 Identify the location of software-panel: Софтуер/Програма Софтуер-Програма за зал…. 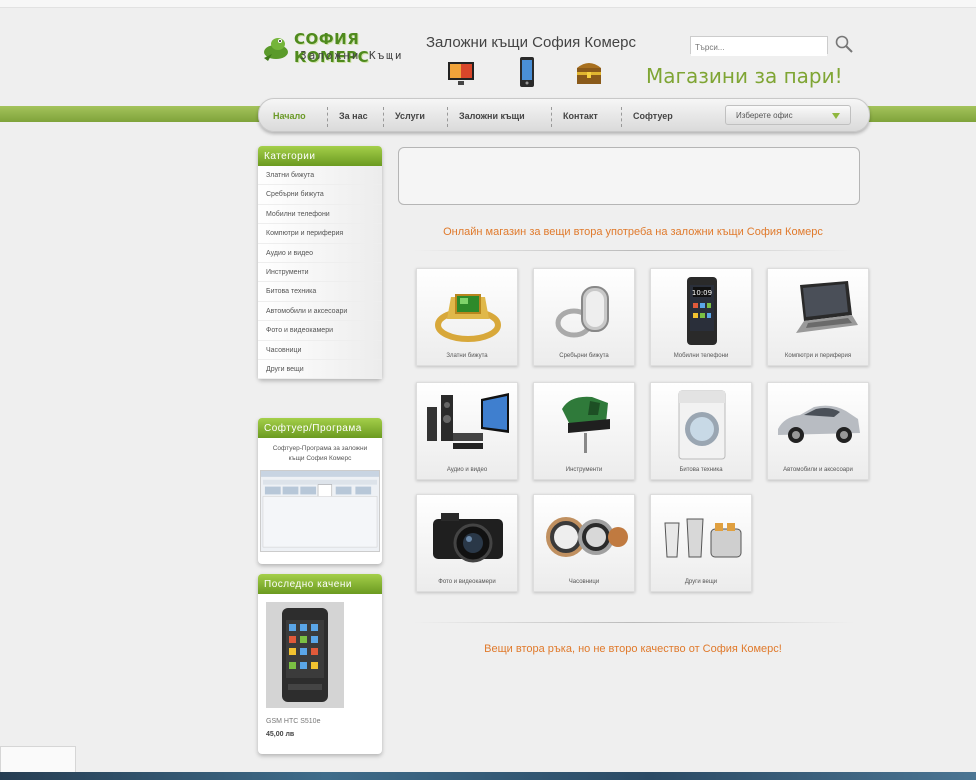
(320, 491).